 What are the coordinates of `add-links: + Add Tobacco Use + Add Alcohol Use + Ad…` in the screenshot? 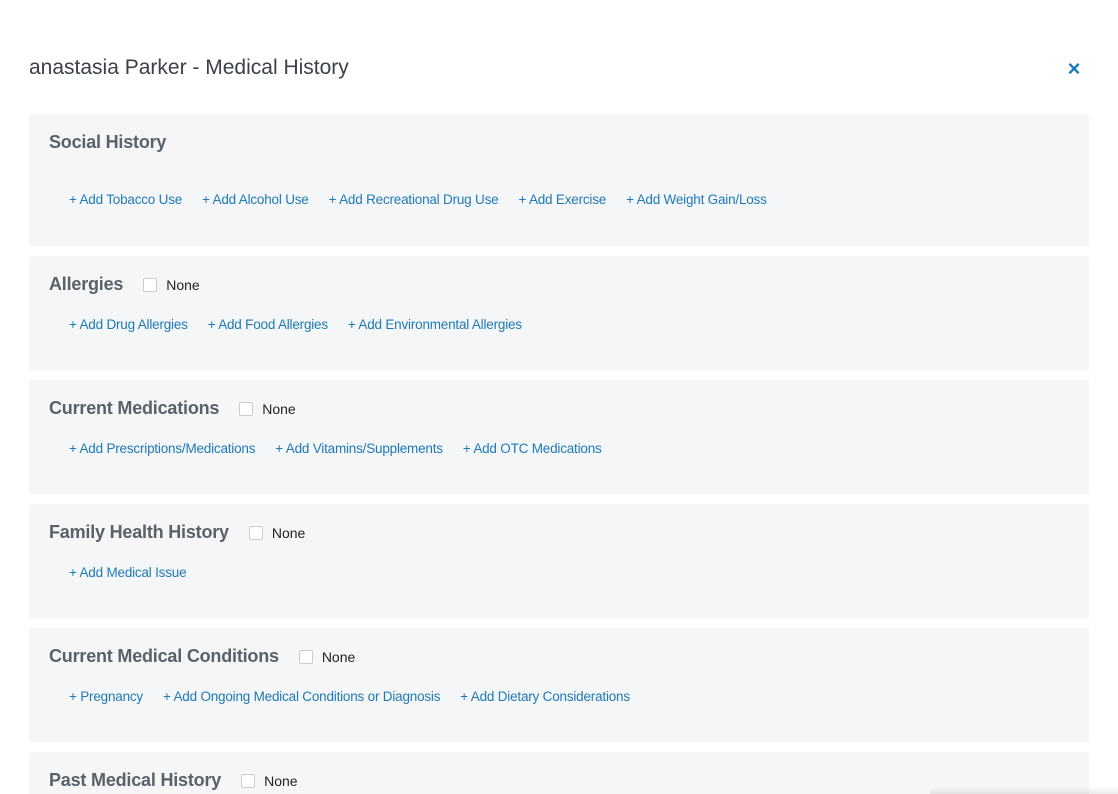 It's located at (428, 199).